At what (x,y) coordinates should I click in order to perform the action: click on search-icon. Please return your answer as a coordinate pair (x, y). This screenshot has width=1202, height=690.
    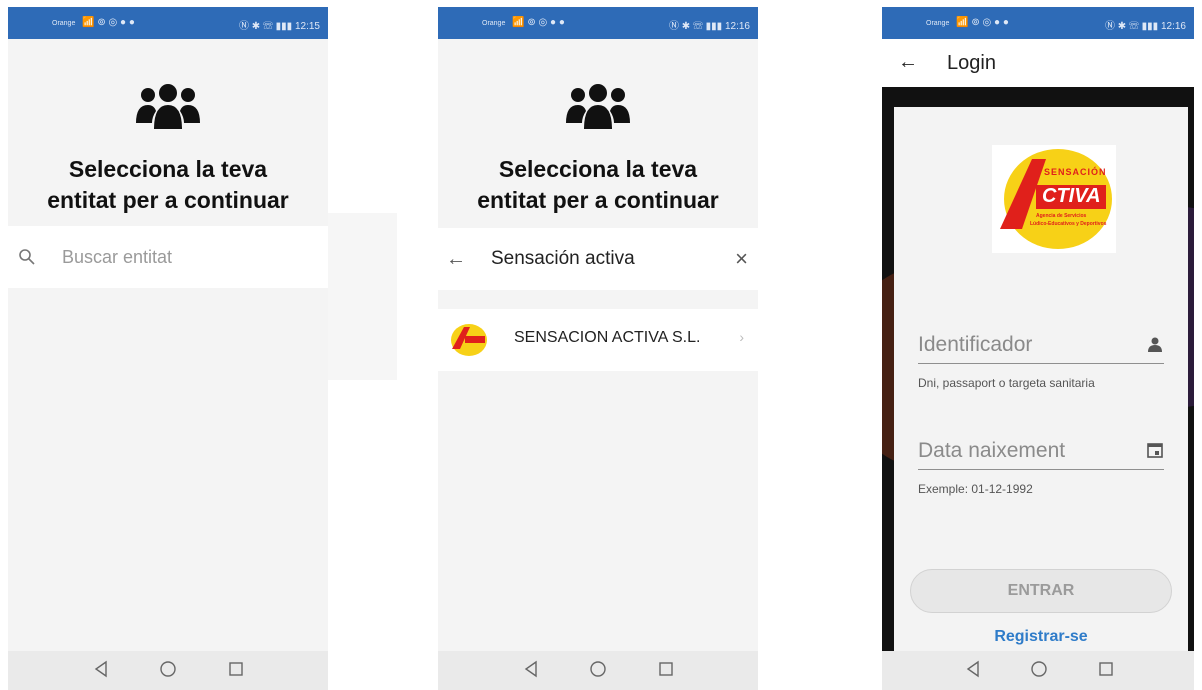
    Looking at the image, I should click on (27, 257).